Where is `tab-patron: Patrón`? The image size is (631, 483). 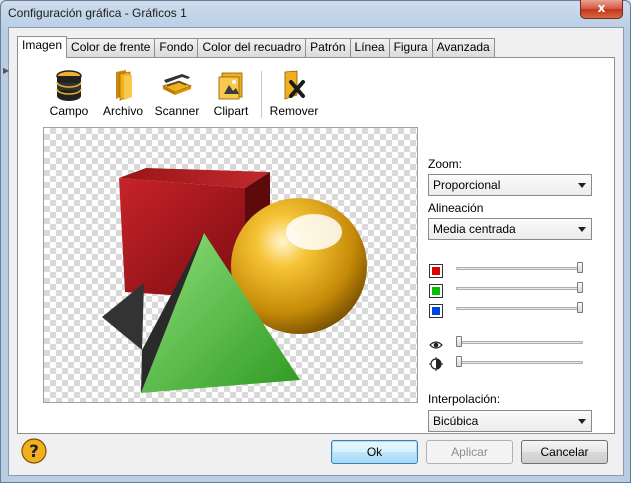
tab-patron: Patrón is located at coordinates (328, 47).